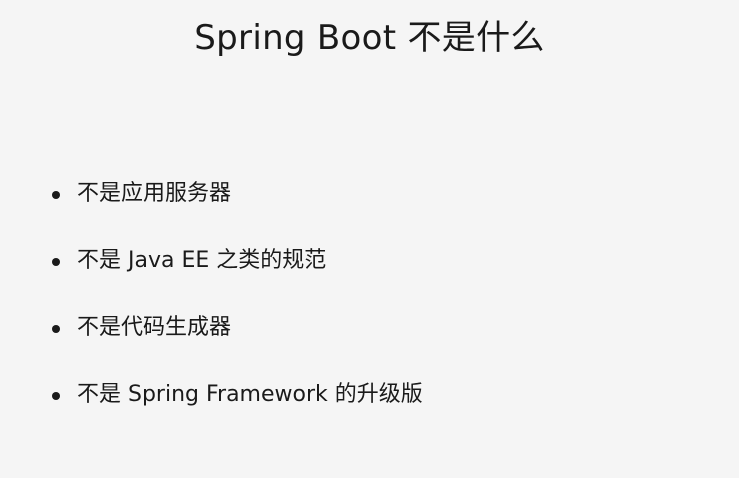 This screenshot has height=478, width=739. I want to click on slide-title: Spring Boot 不是什么, so click(369, 38).